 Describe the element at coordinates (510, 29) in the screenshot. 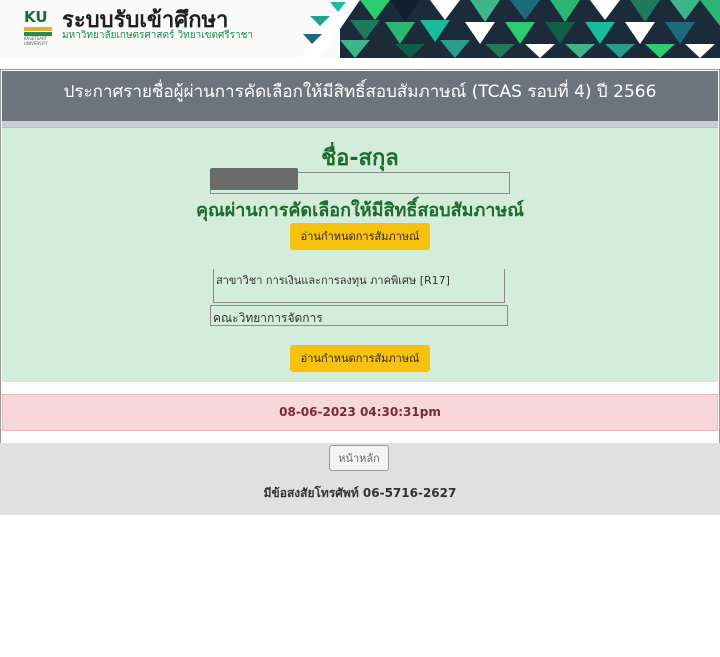

I see `header-pattern-image` at that location.